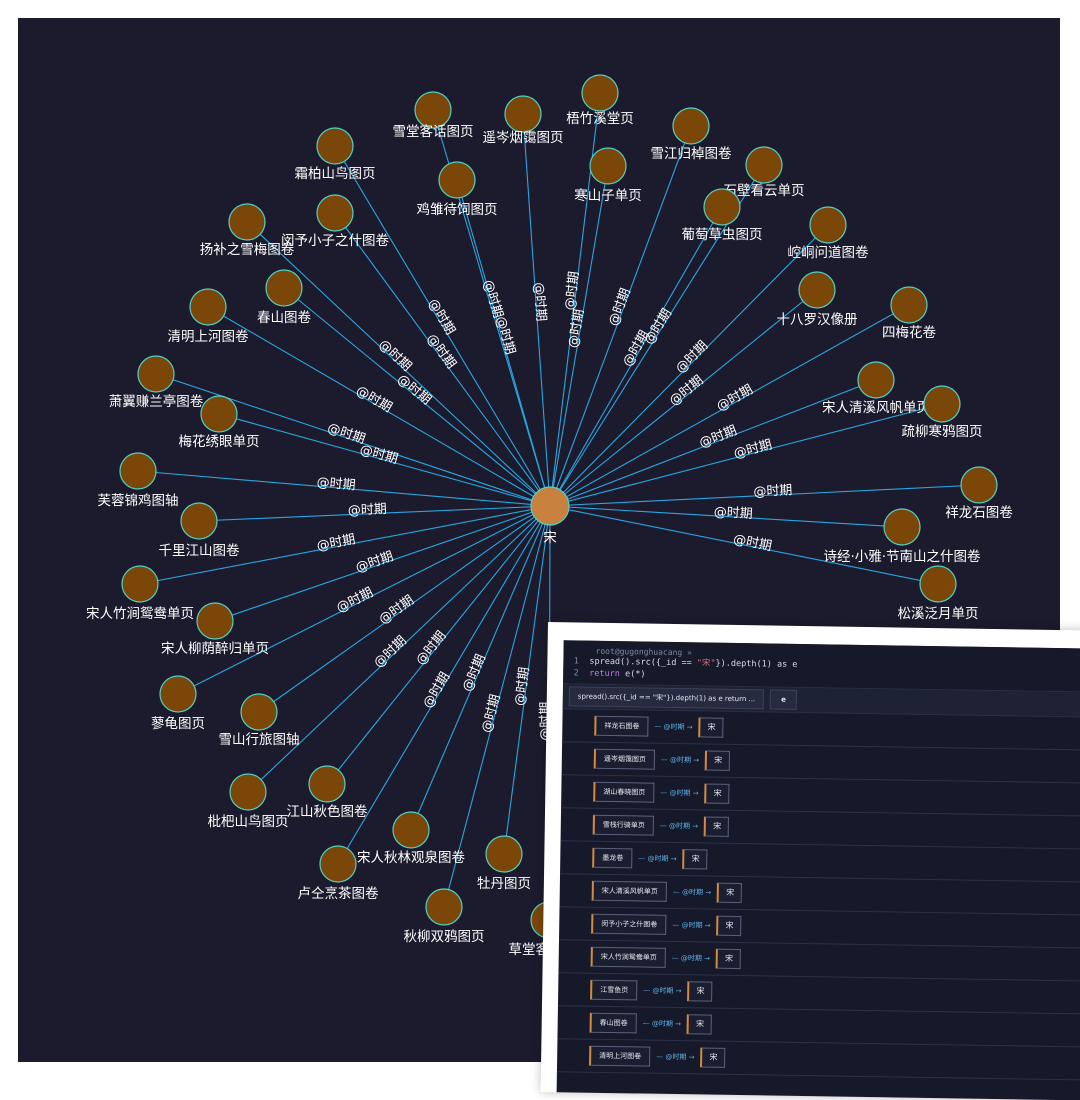 This screenshot has width=1080, height=1100. Describe the element at coordinates (178, 724) in the screenshot. I see `node-label: 蓼龟图页` at that location.